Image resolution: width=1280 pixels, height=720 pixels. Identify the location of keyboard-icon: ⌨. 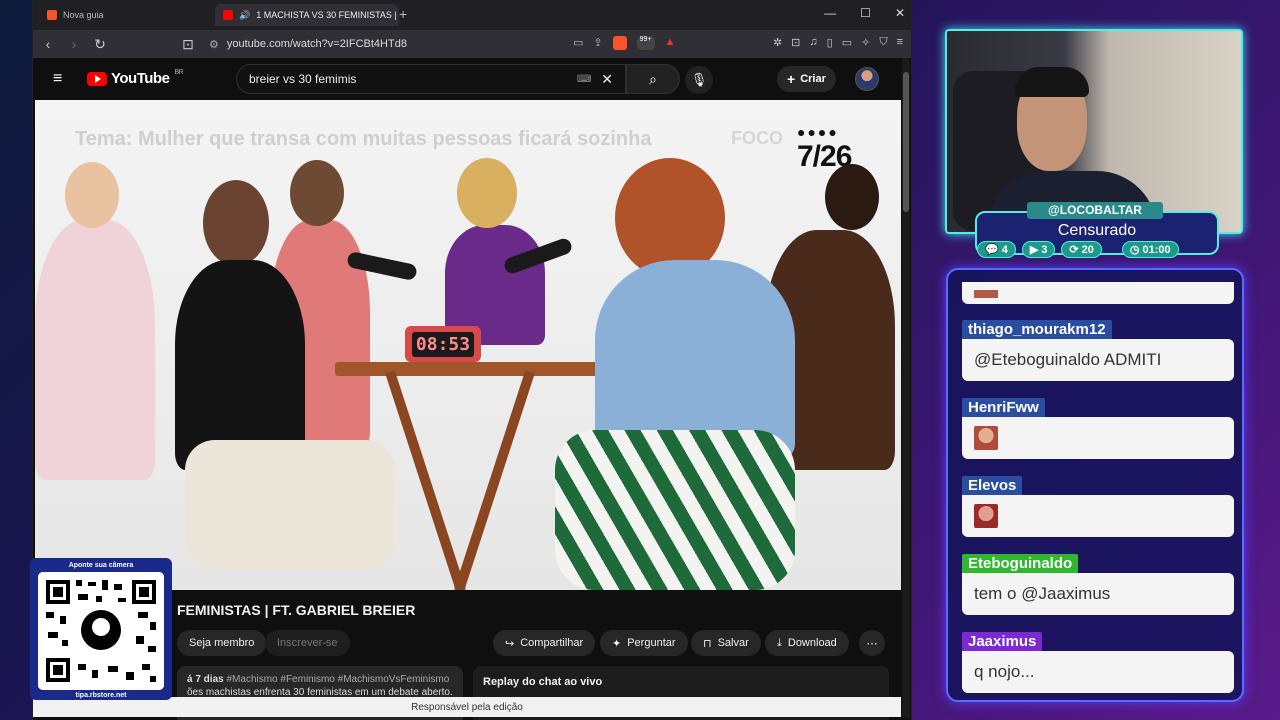
(584, 79).